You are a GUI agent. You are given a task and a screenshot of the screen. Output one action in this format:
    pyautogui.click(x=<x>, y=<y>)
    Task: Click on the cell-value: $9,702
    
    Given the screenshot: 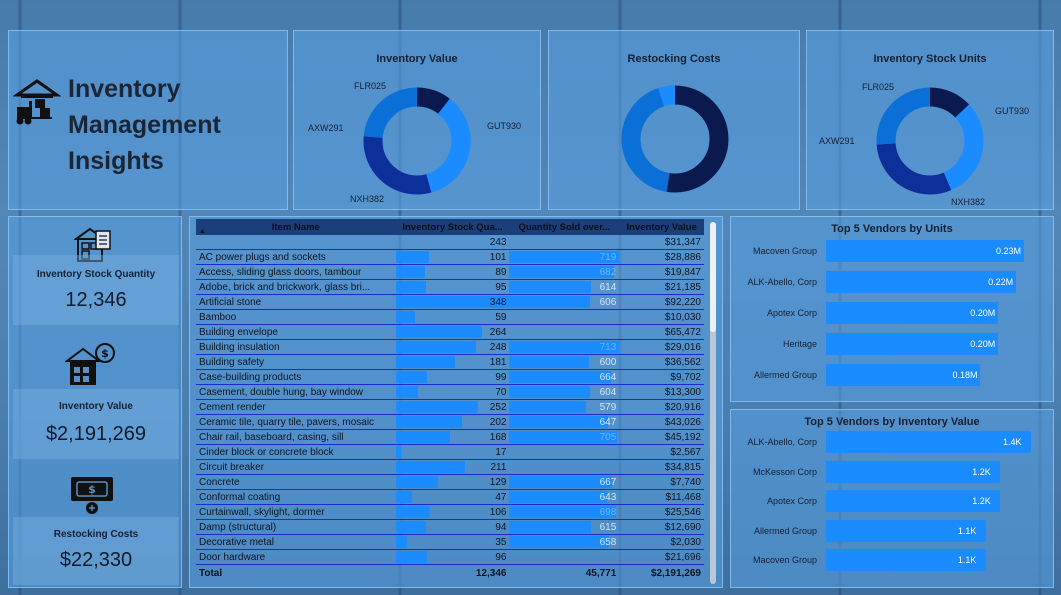 What is the action you would take?
    pyautogui.click(x=685, y=377)
    